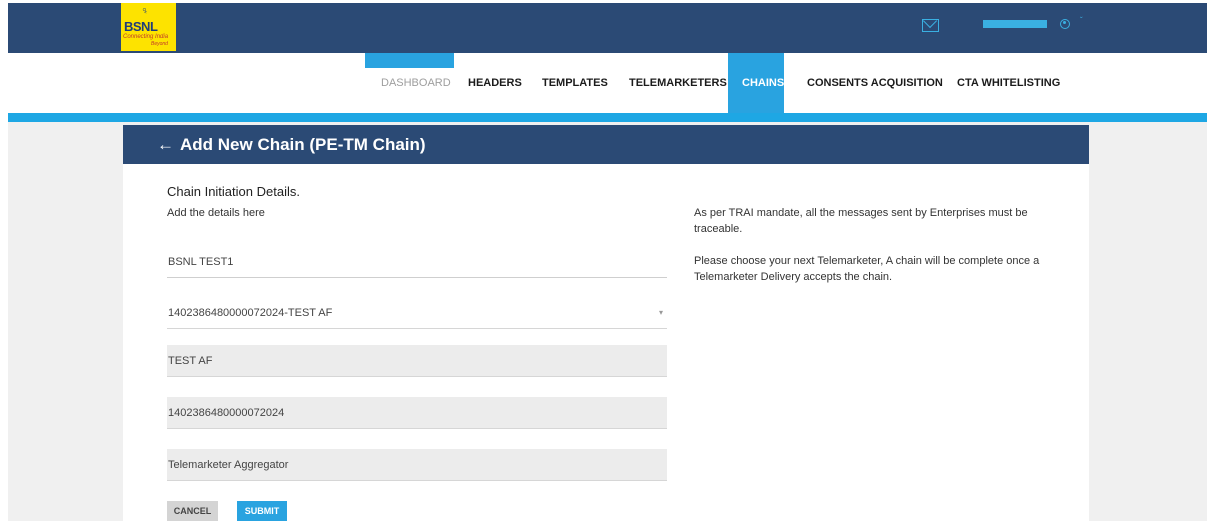 The height and width of the screenshot is (521, 1207). Describe the element at coordinates (417, 262) in the screenshot. I see `entity-name-field: BSNL TEST1` at that location.